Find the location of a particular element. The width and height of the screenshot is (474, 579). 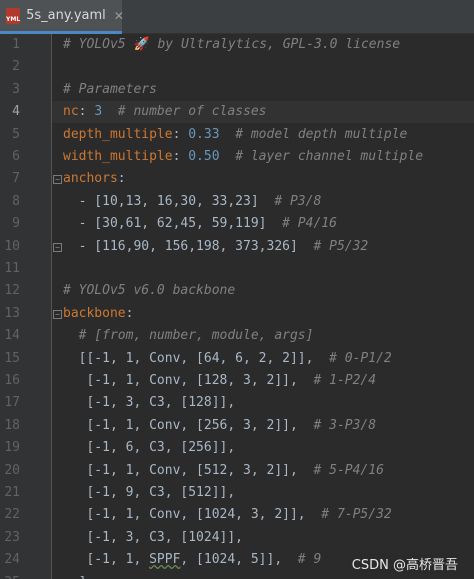

code-line: # Parameters is located at coordinates (110, 90).